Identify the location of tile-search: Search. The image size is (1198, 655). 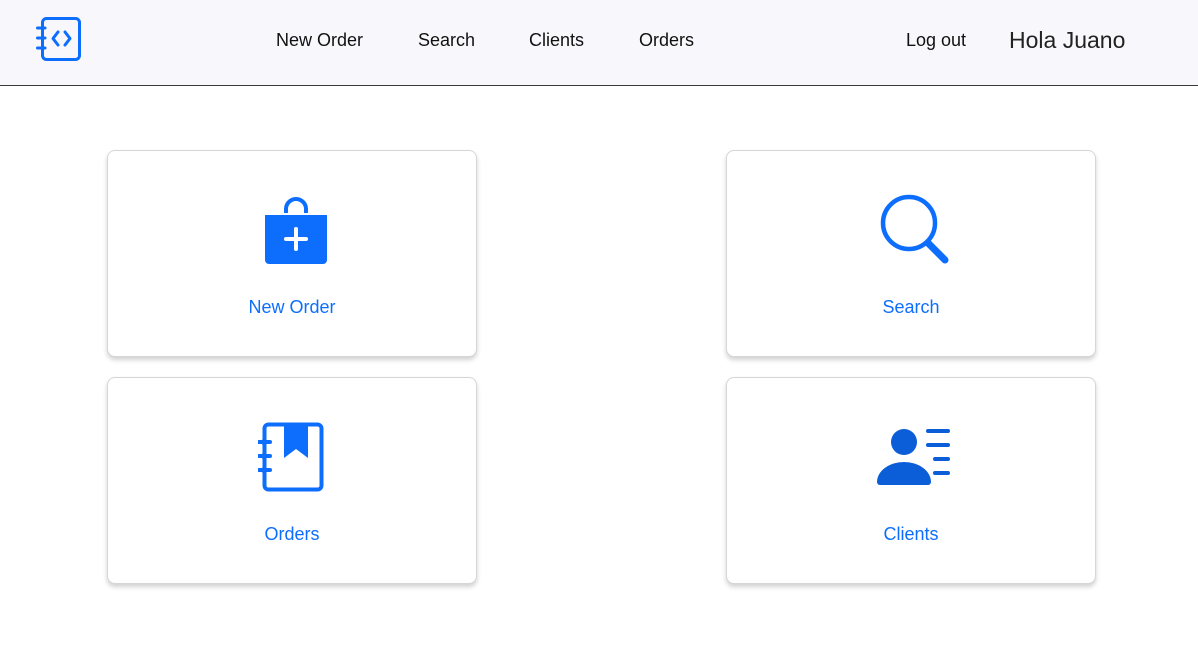
(911, 253).